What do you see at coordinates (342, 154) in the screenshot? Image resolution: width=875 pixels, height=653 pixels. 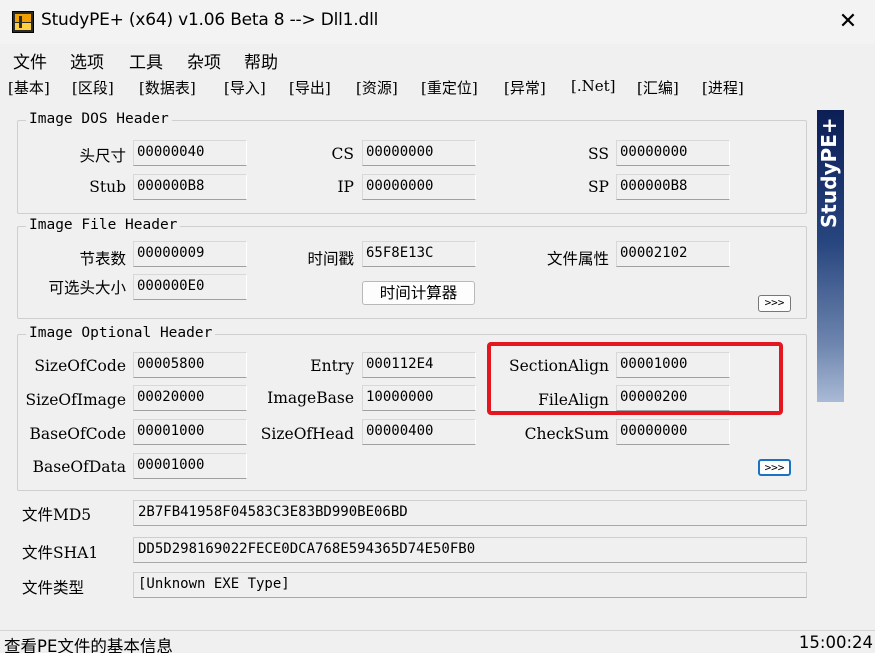 I see `cs-label: CS` at bounding box center [342, 154].